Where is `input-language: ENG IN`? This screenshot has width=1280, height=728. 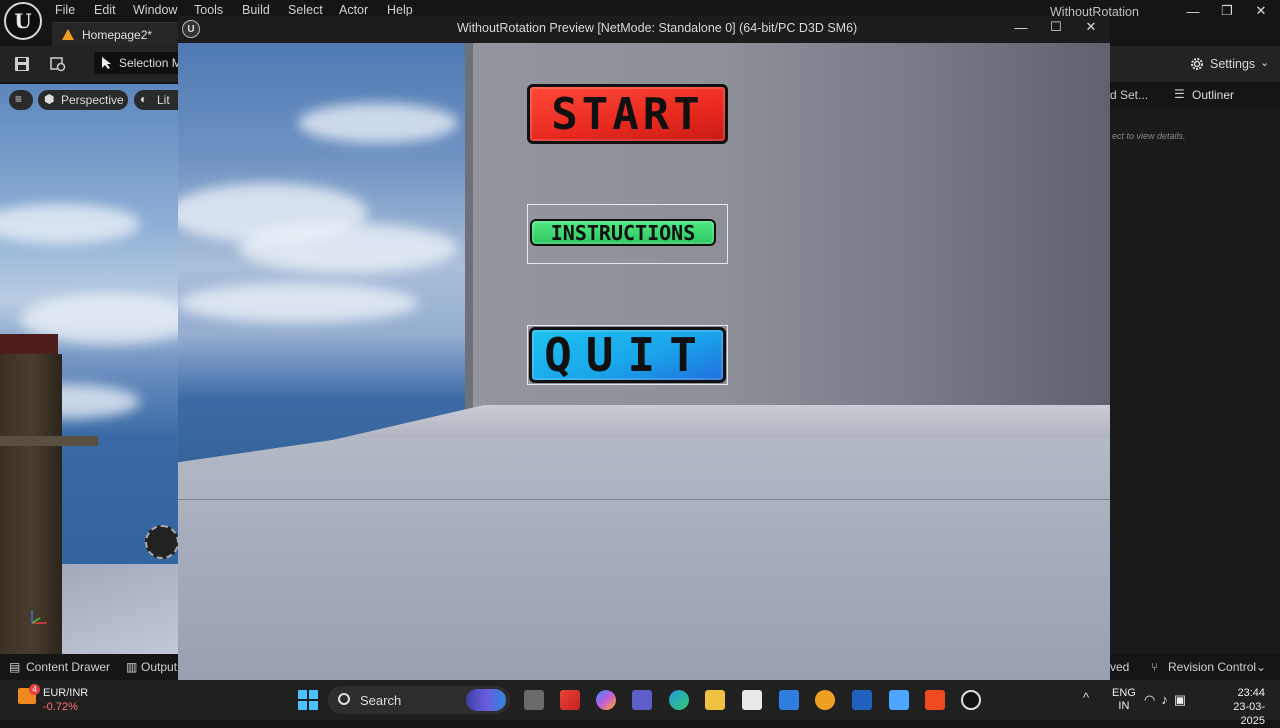 input-language: ENG IN is located at coordinates (1124, 700).